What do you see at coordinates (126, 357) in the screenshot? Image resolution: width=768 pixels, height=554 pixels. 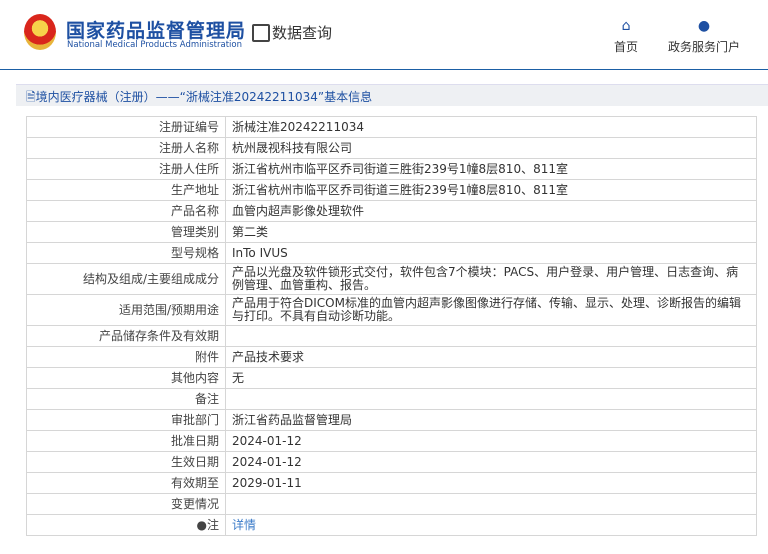 I see `row-label: 附件` at bounding box center [126, 357].